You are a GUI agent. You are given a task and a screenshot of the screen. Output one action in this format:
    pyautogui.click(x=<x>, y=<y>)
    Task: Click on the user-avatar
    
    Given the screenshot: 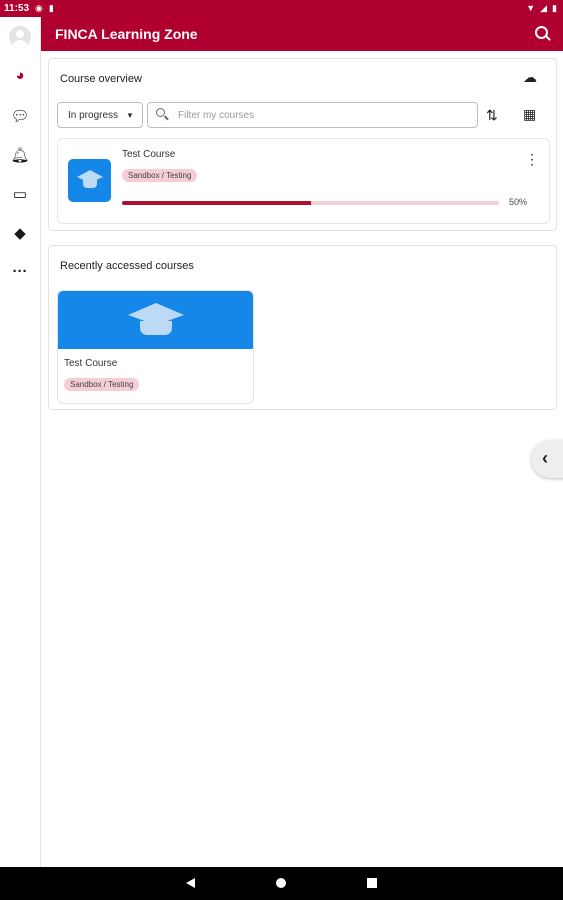 What is the action you would take?
    pyautogui.click(x=20, y=37)
    